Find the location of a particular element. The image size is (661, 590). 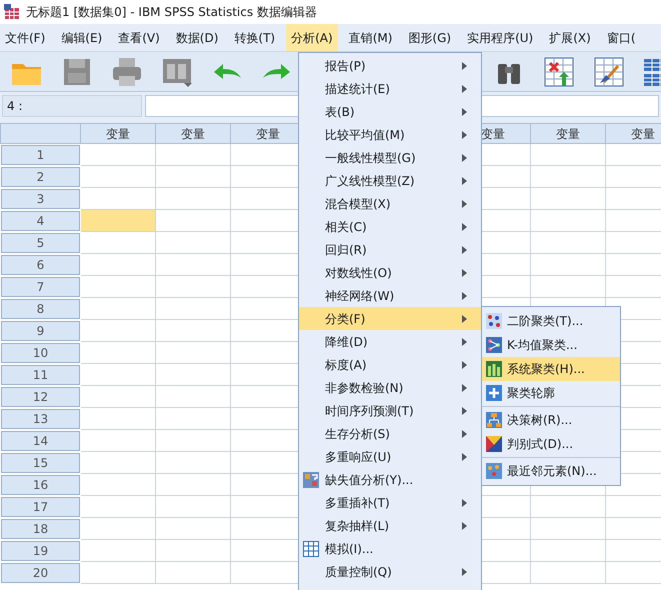

cell-reference: 4 : is located at coordinates (72, 105).